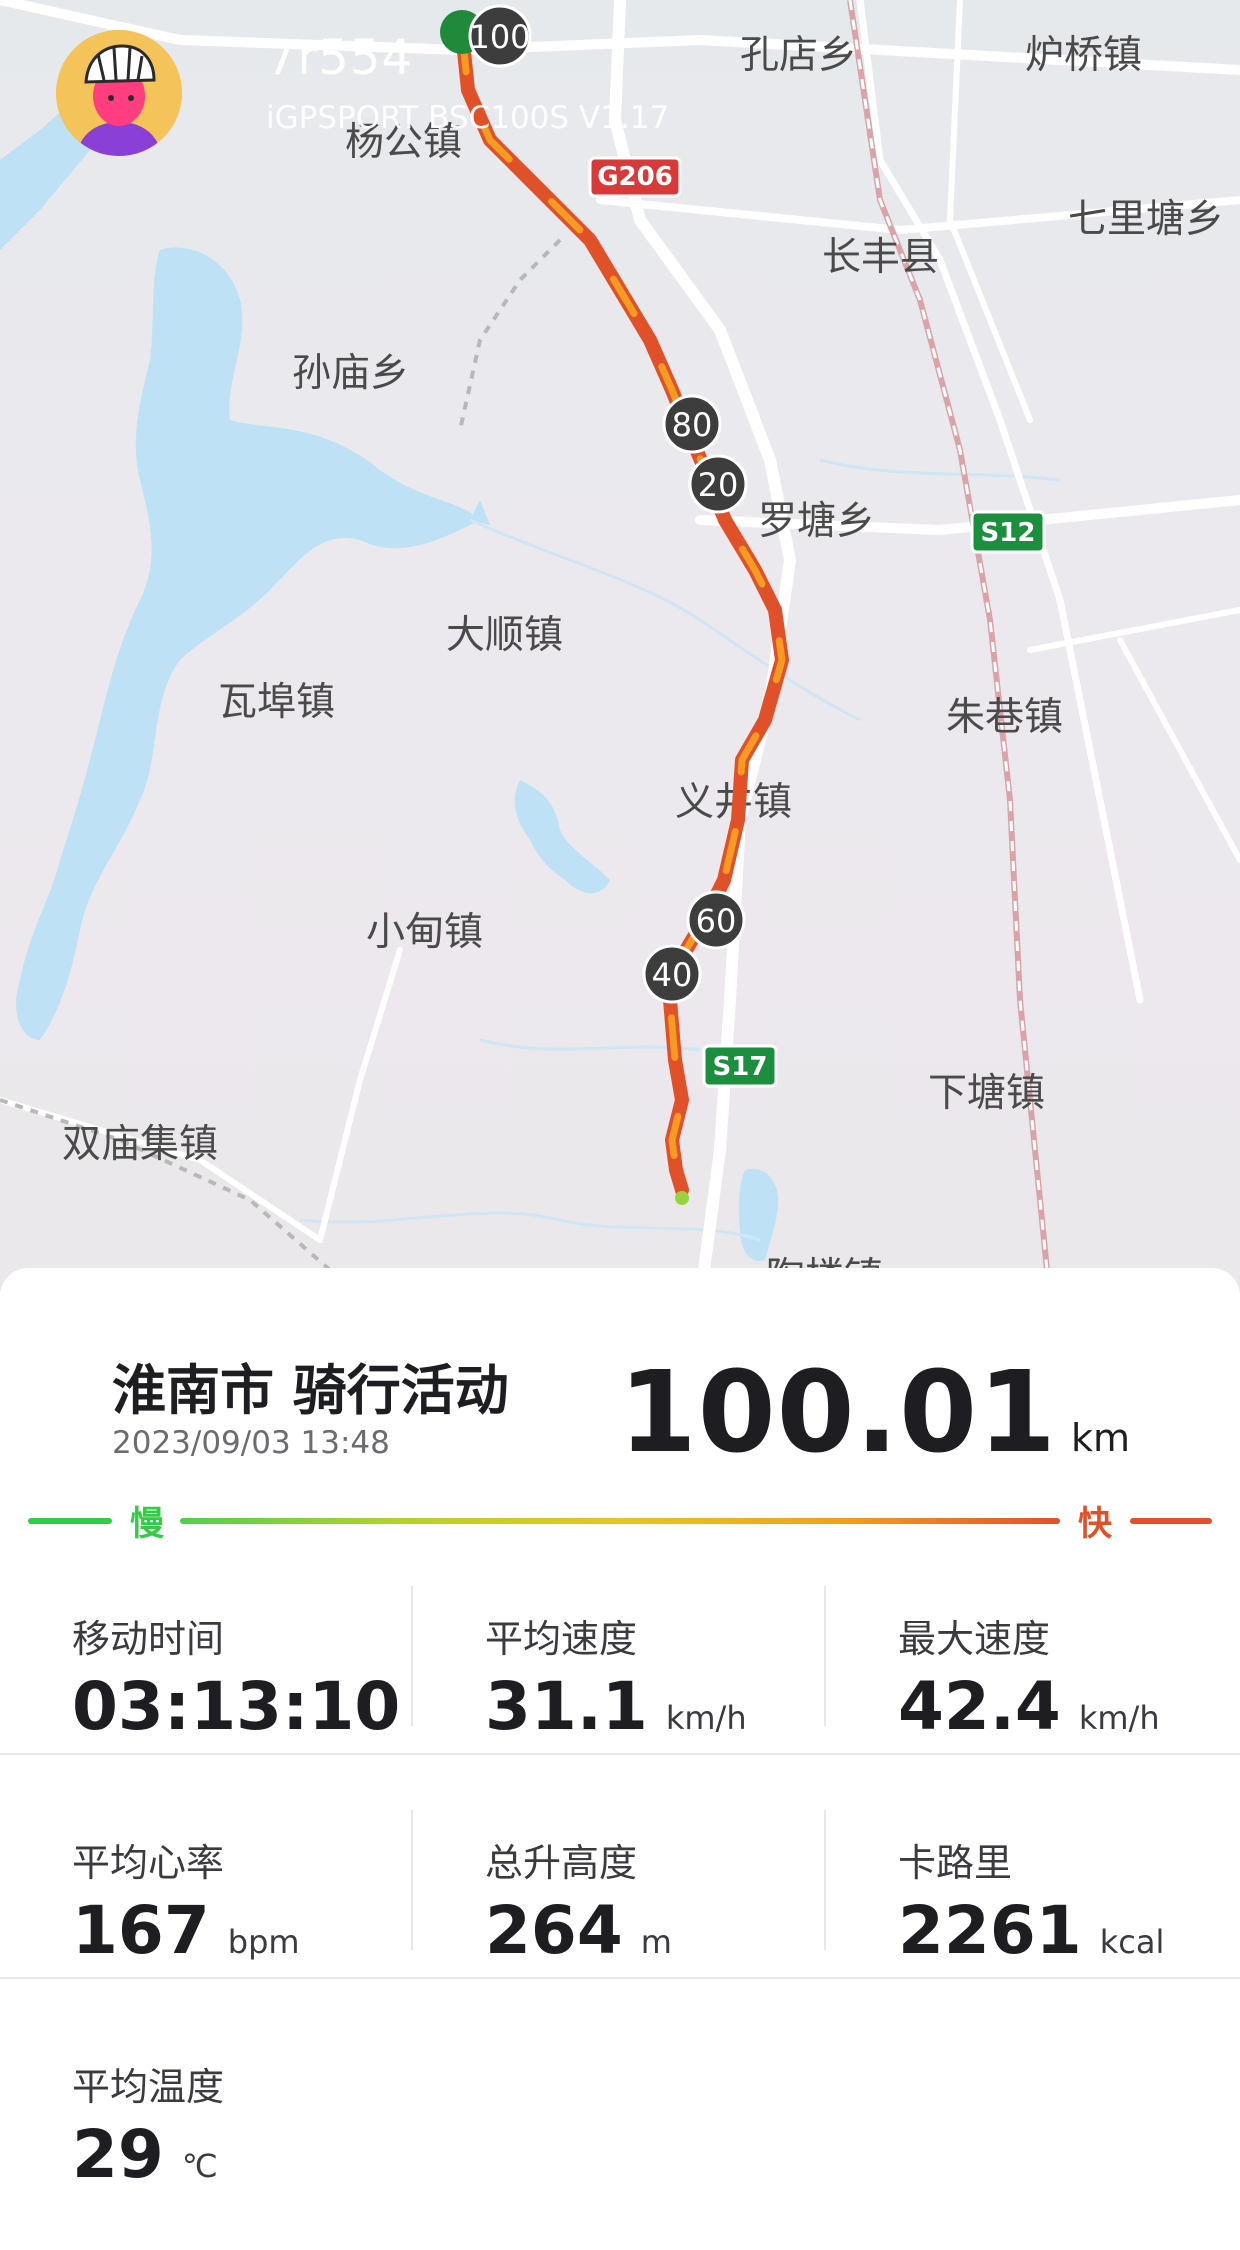 The image size is (1240, 2250). I want to click on km-marker-80: 80, so click(692, 424).